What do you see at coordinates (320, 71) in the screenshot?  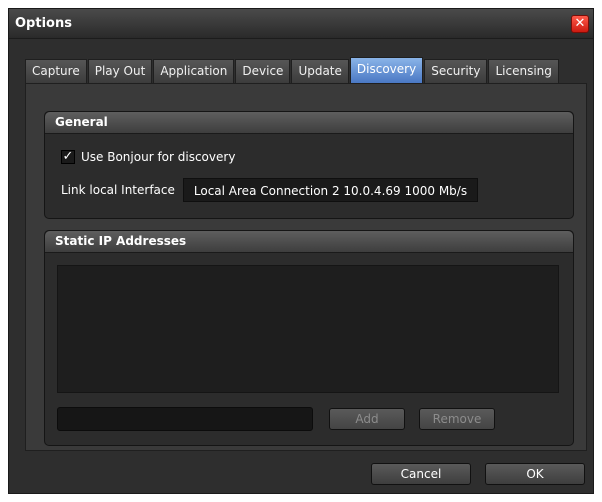 I see `tab-update: Update` at bounding box center [320, 71].